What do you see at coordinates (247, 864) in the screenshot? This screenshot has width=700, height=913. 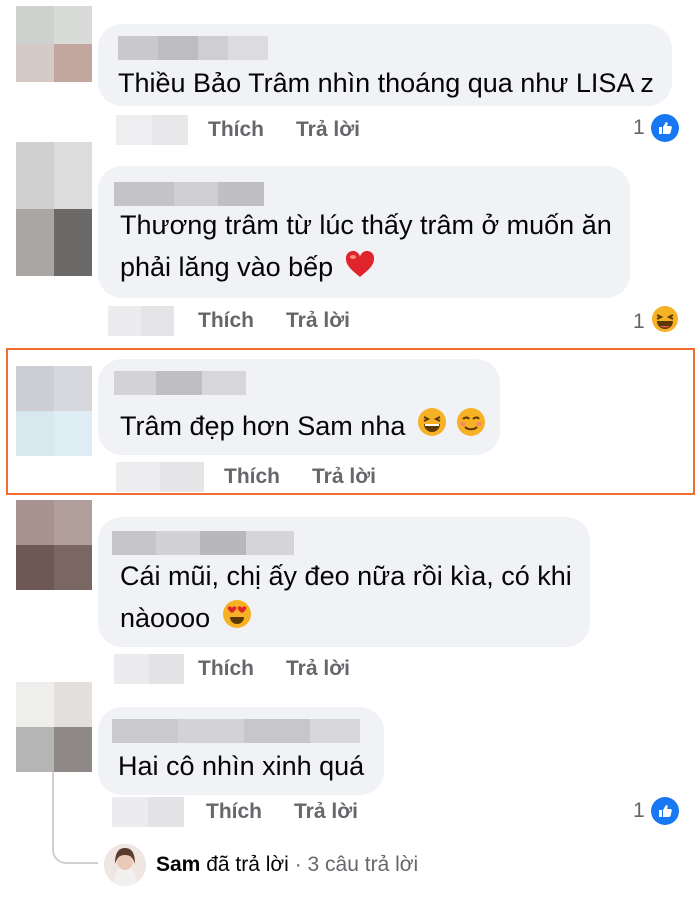 I see `reply-action: đã trả lời` at bounding box center [247, 864].